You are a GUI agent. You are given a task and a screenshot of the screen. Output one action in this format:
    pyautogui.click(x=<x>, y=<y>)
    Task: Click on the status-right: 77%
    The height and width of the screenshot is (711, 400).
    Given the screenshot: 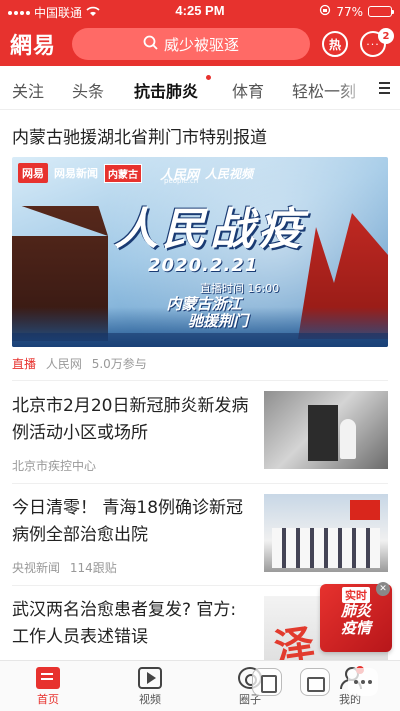 What is the action you would take?
    pyautogui.click(x=356, y=11)
    